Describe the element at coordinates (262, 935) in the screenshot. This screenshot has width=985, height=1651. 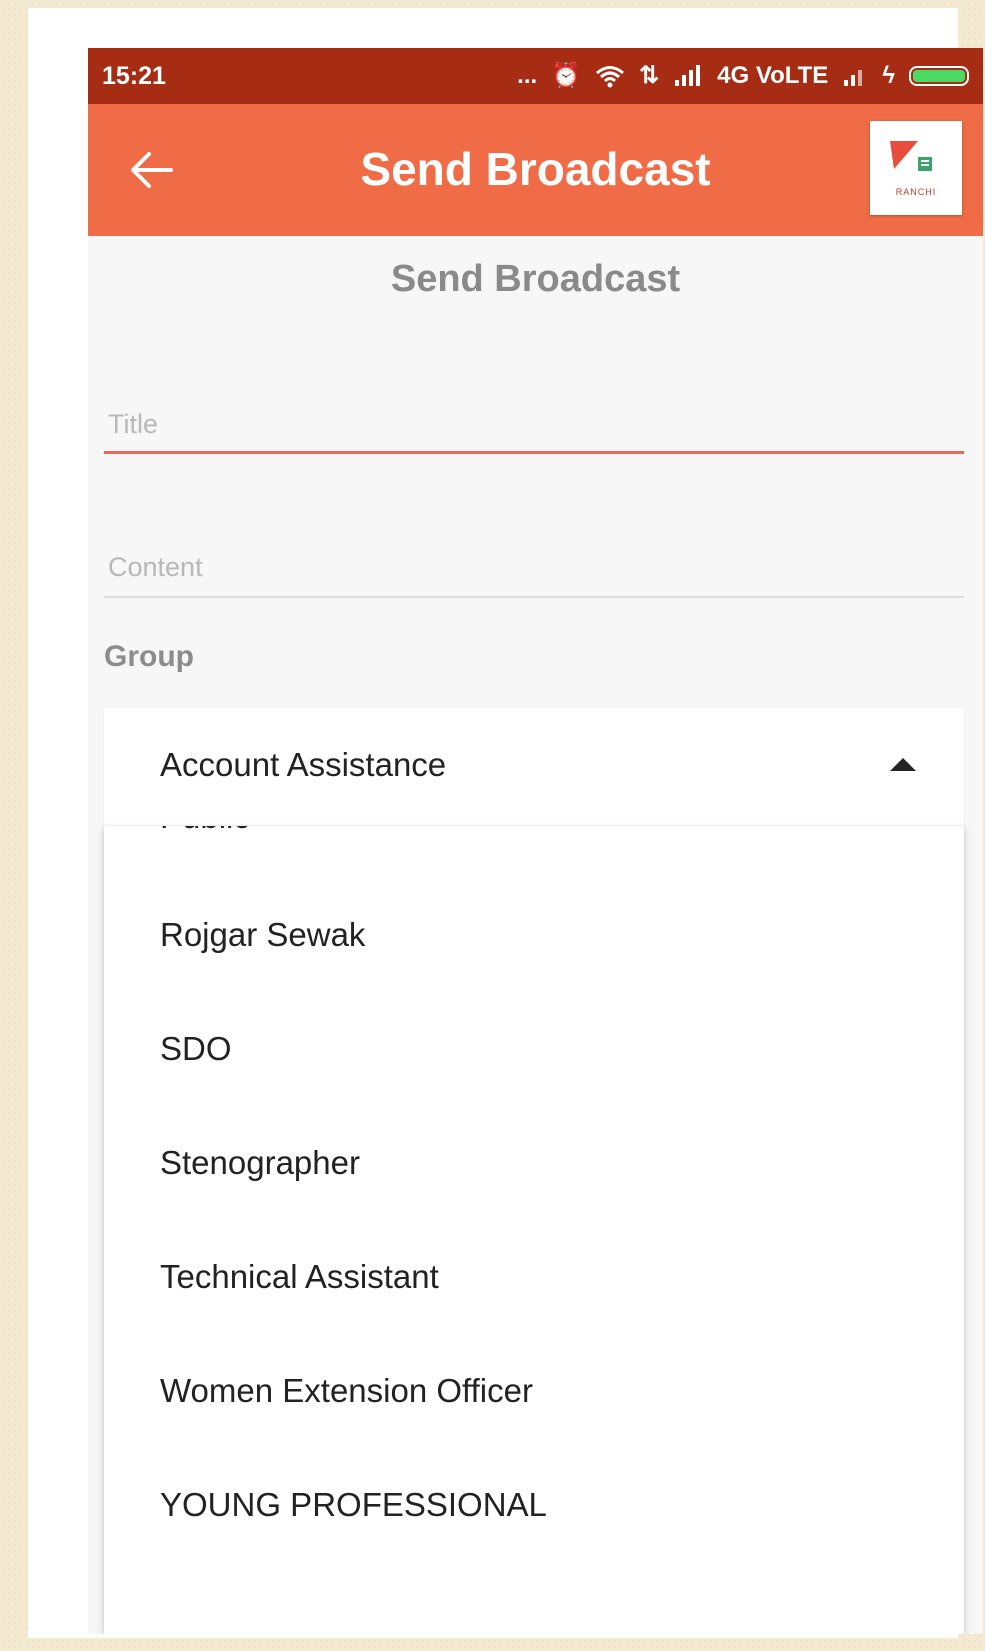
I see `dropdown-option-rojgar-sewak: Rojgar Sewak` at that location.